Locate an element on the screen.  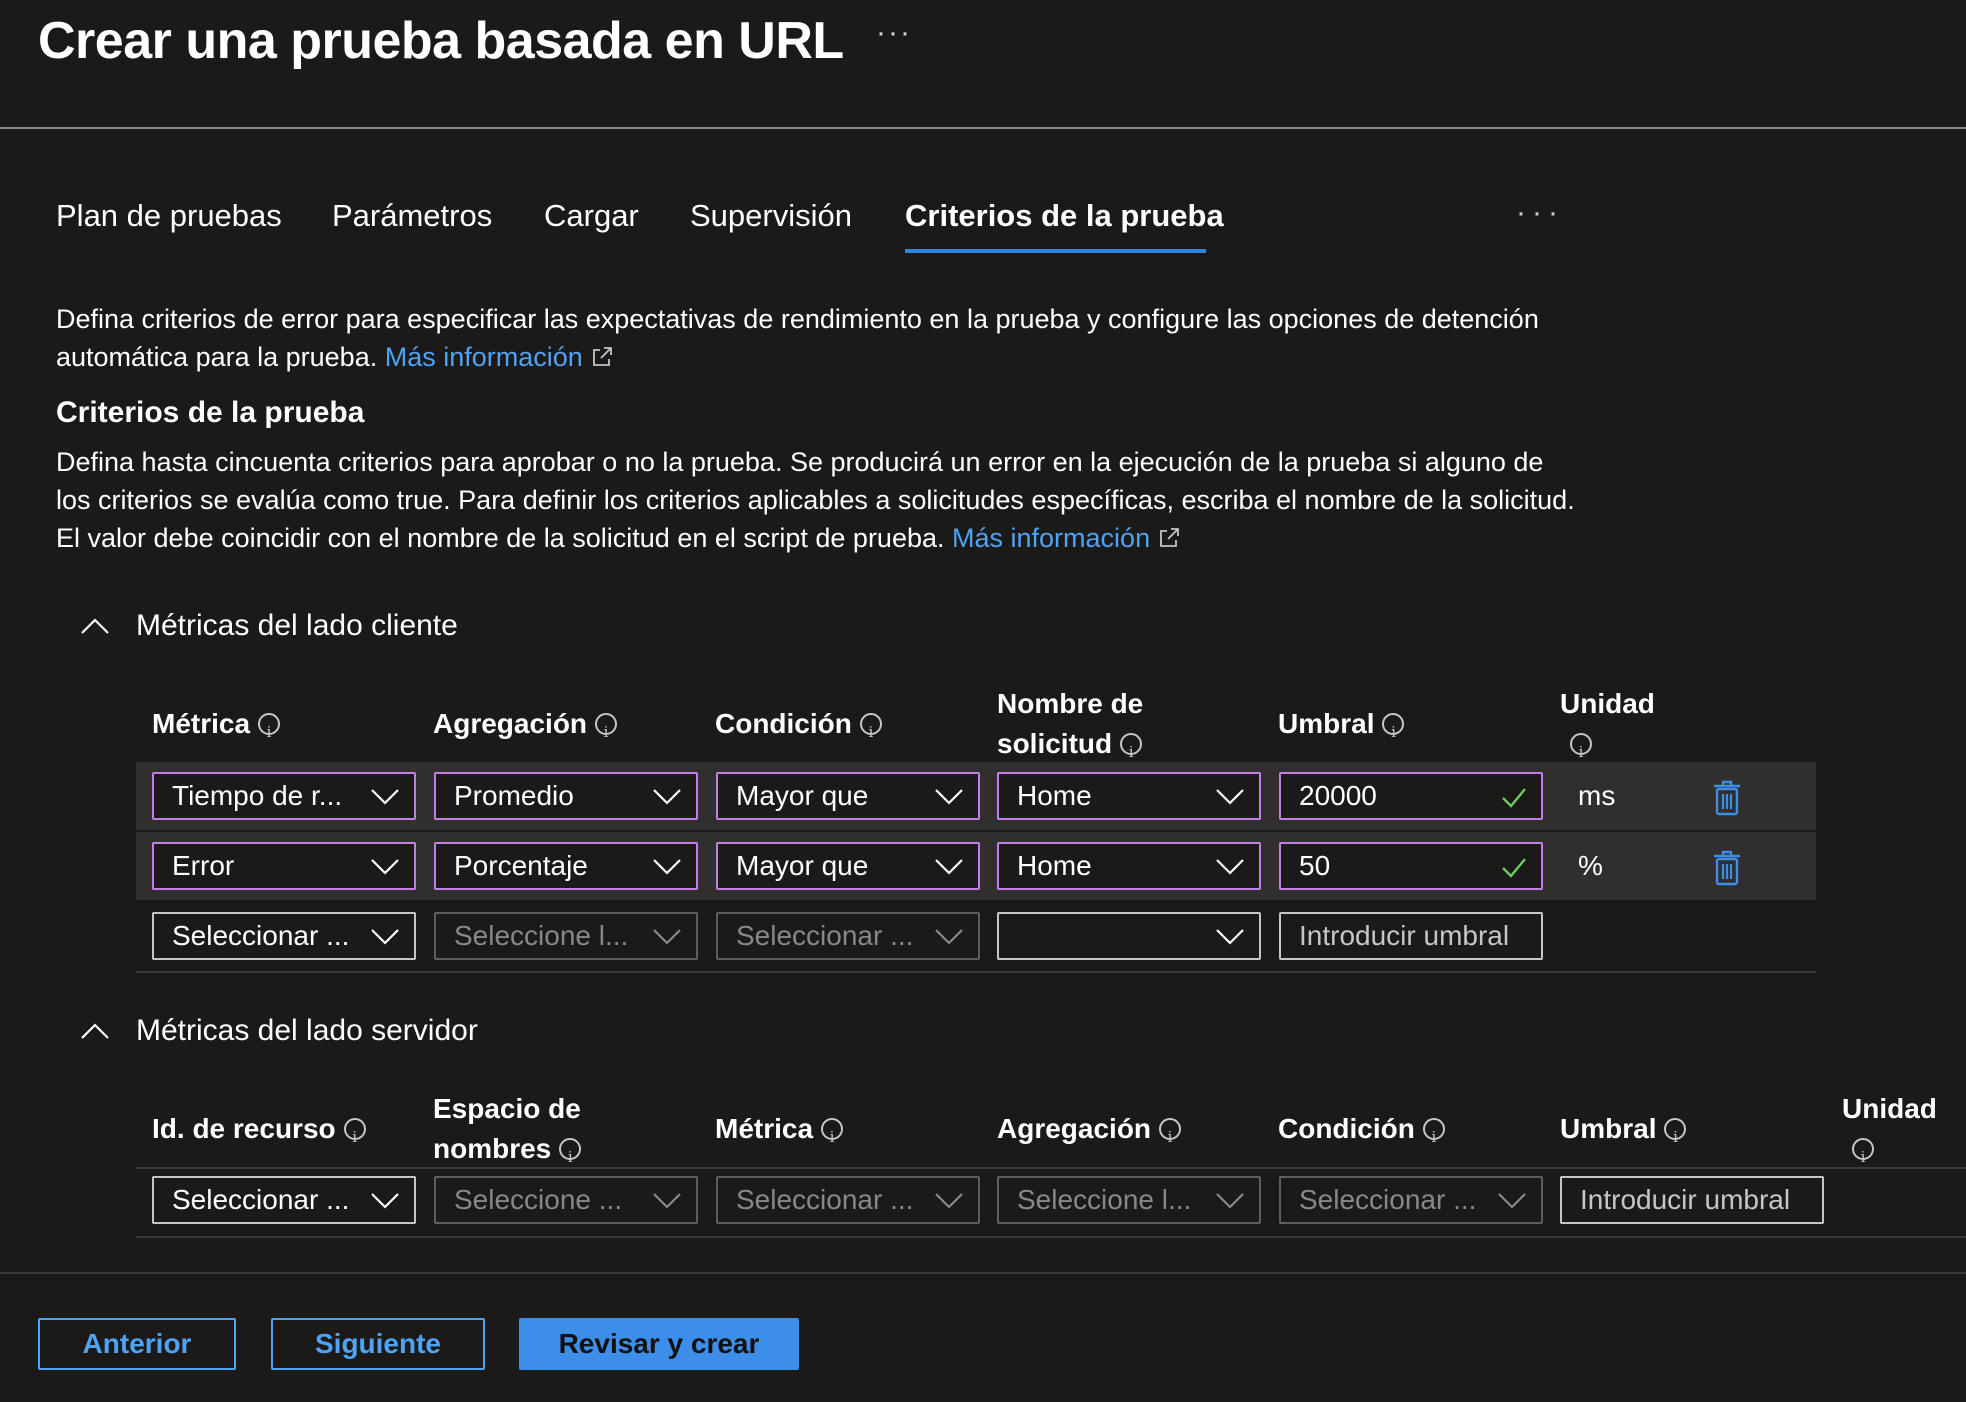
learn-more-link-label: Más información is located at coordinates (483, 357).